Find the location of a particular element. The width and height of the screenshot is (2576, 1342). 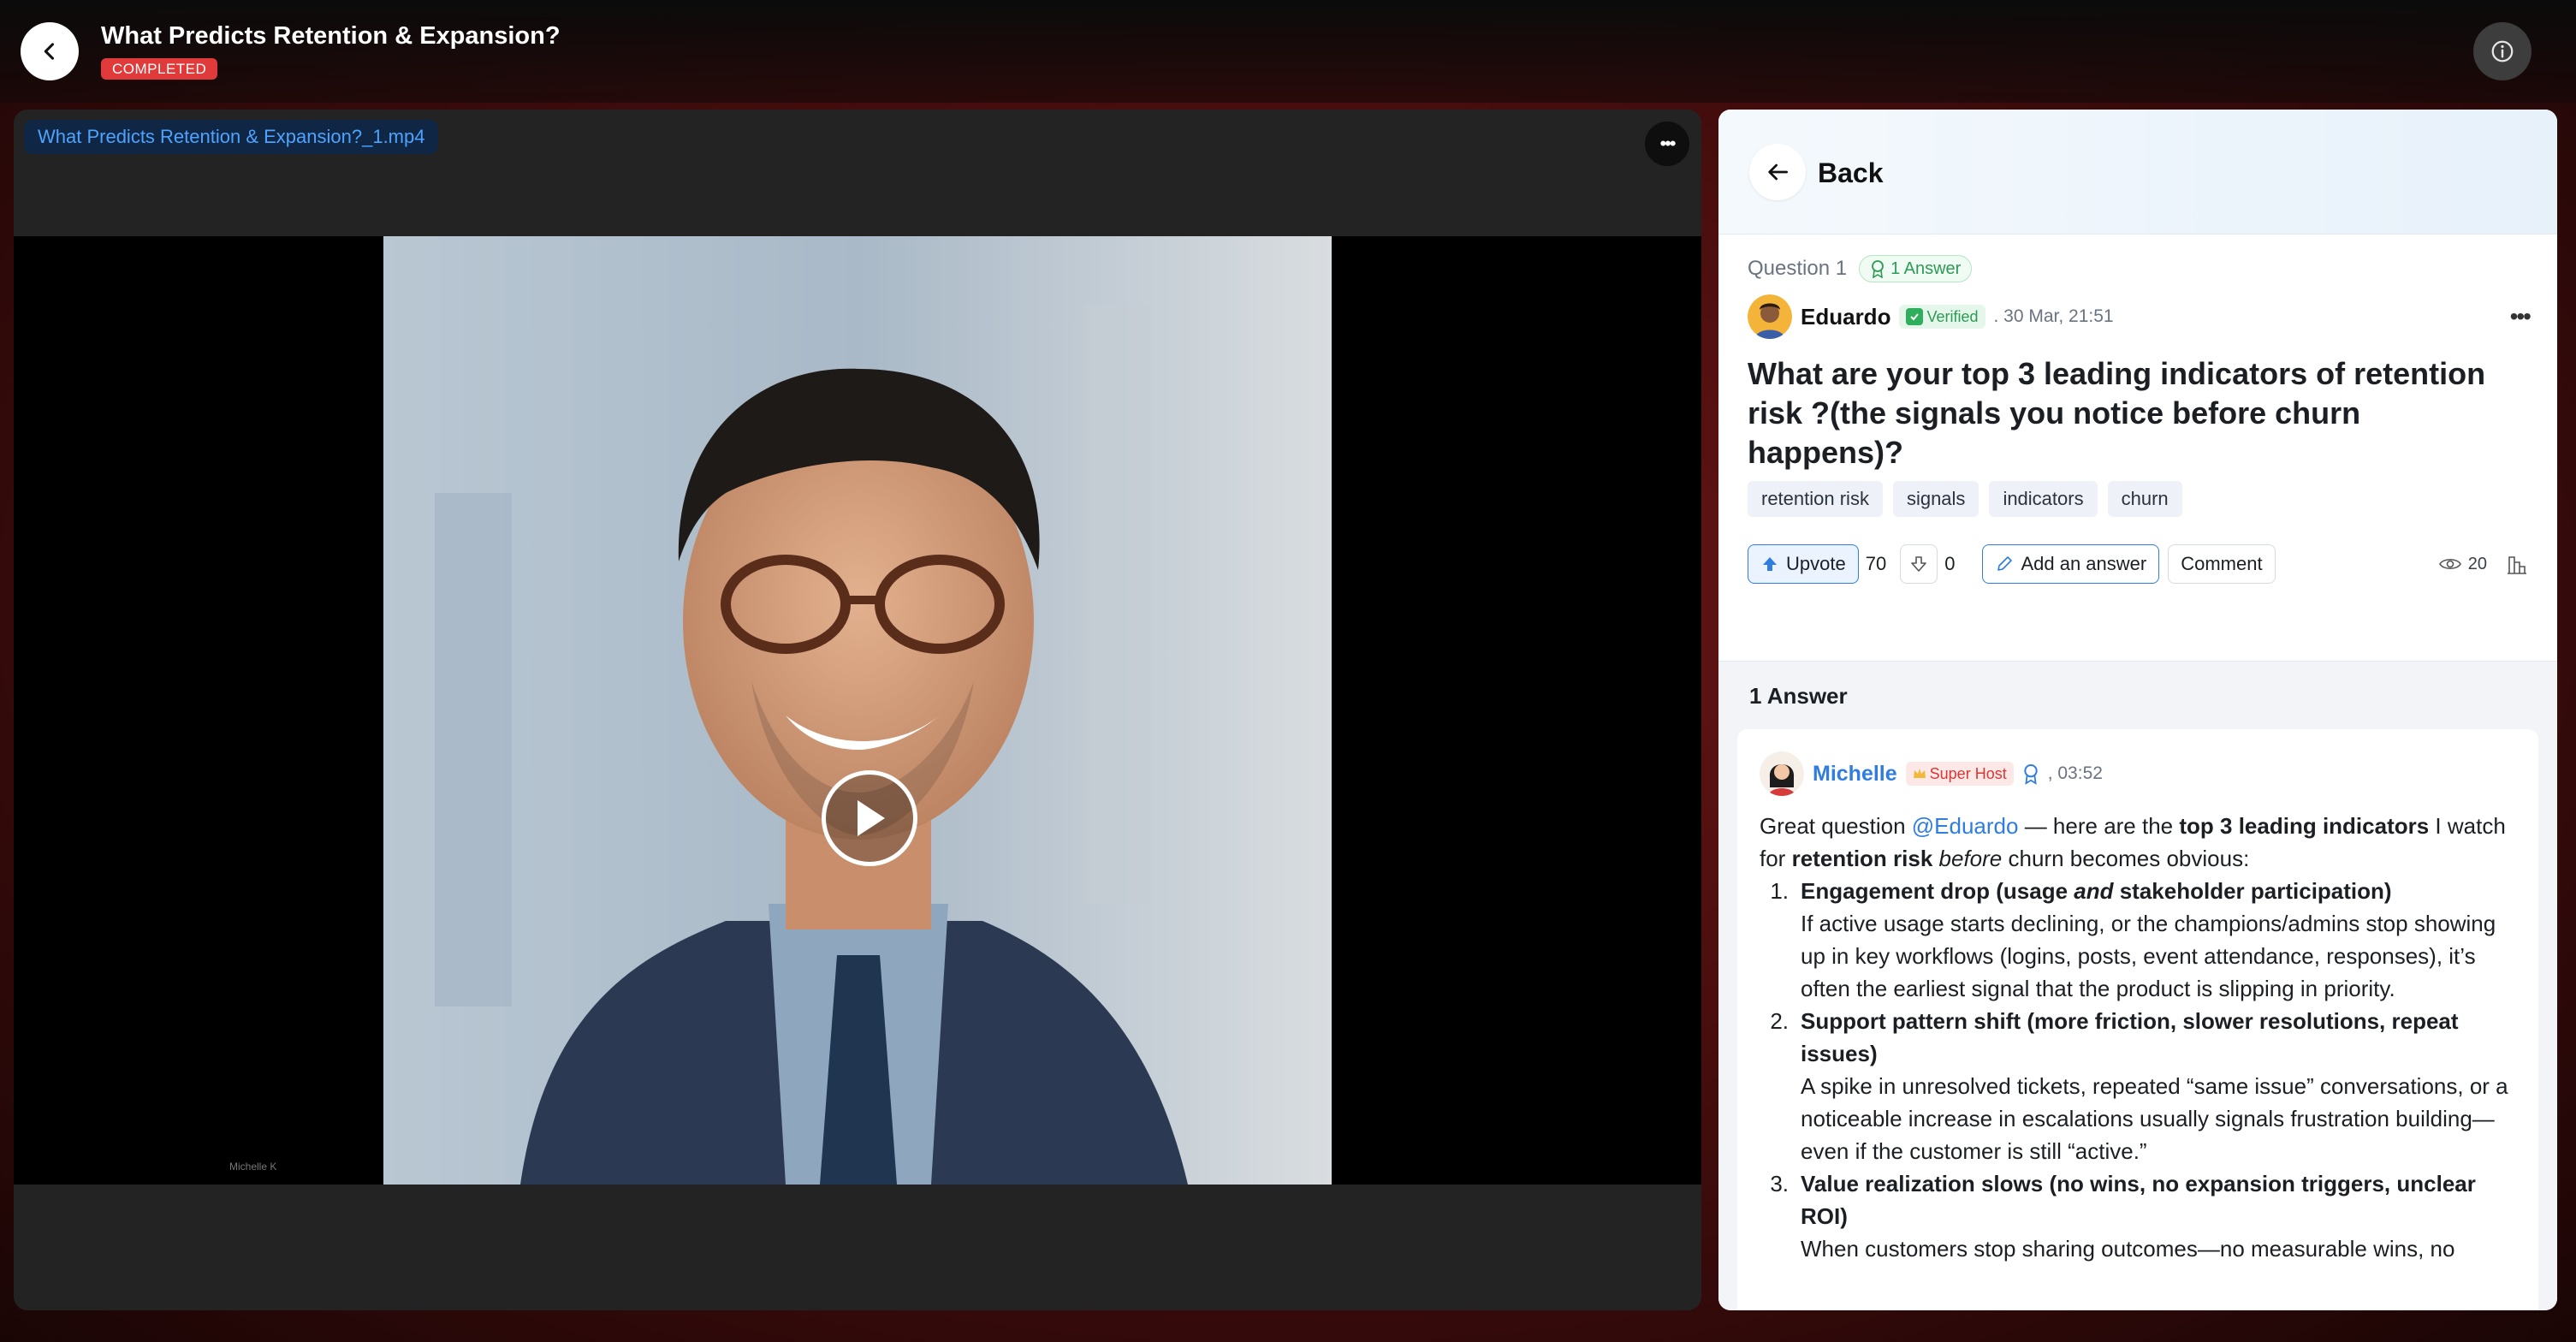

super-host-label: Super Host is located at coordinates (1968, 773).